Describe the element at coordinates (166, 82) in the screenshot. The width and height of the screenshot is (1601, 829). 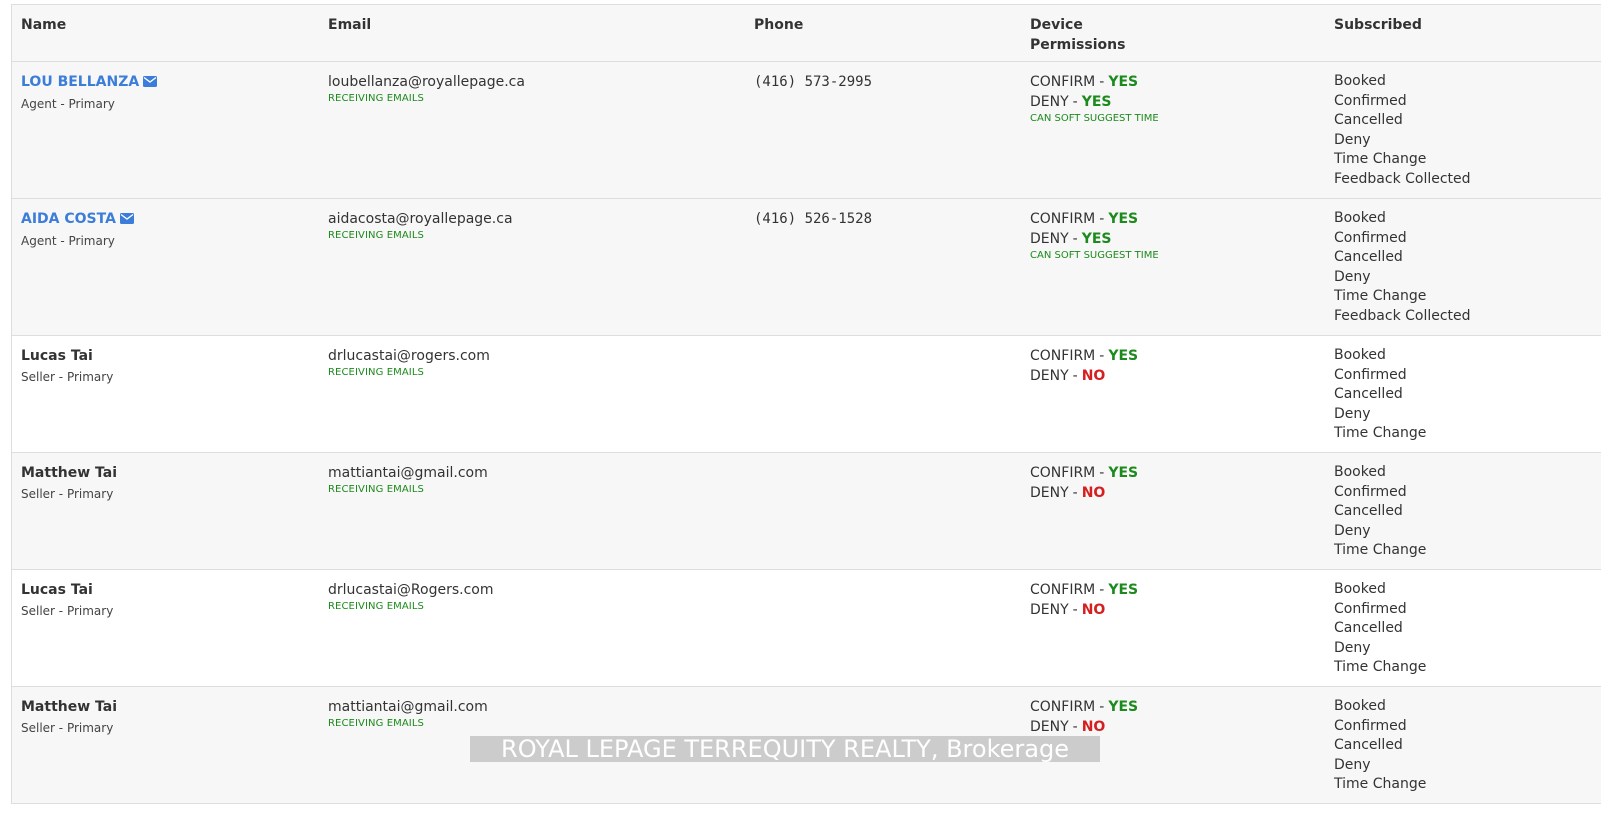
I see `contact-name-link: LOU BELLANZA` at that location.